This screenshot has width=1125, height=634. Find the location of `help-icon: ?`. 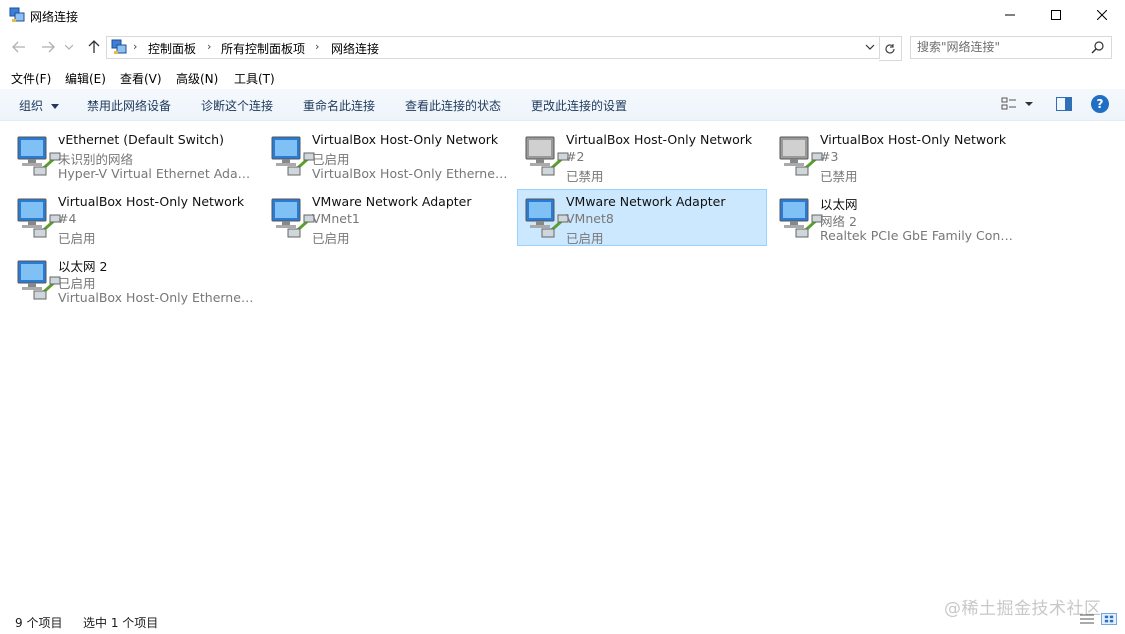

help-icon: ? is located at coordinates (1100, 104).